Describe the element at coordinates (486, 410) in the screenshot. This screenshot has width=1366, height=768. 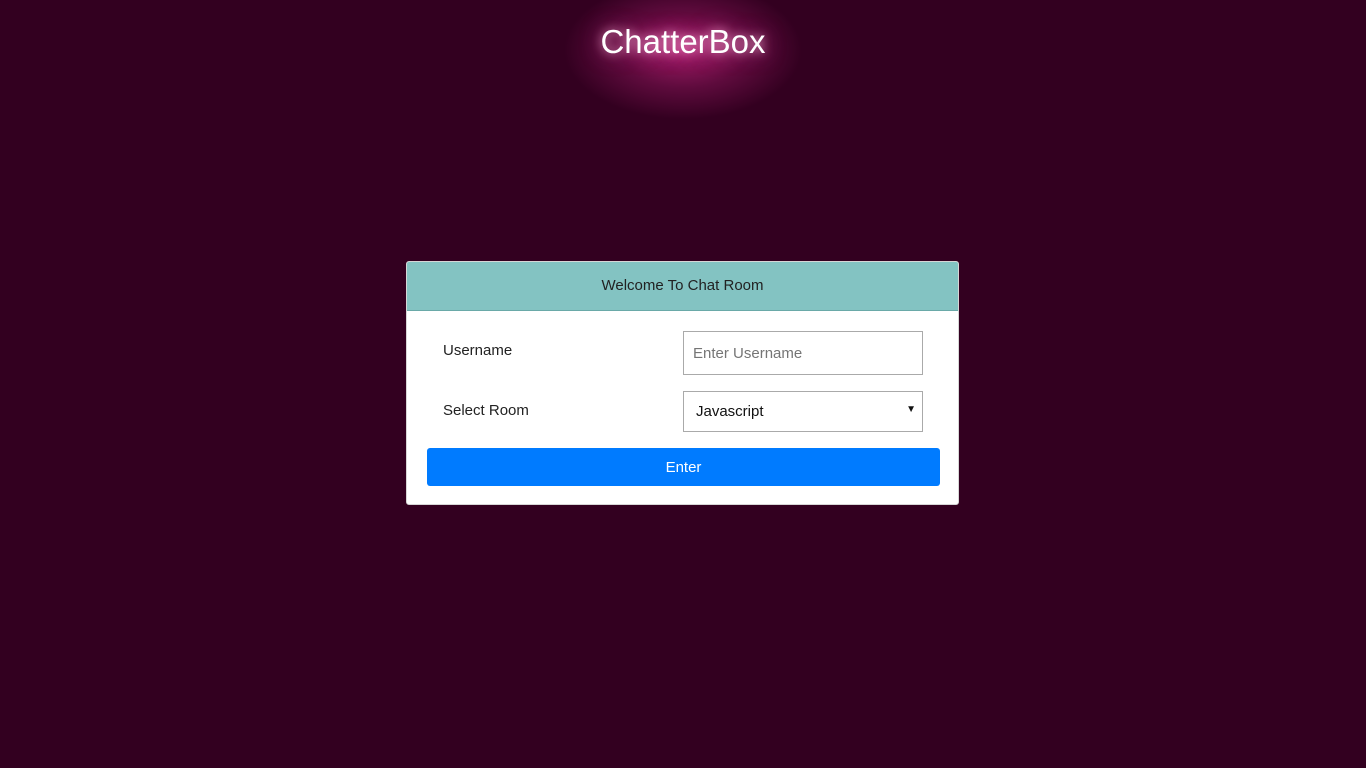
I see `select-room-label: Select Room` at that location.